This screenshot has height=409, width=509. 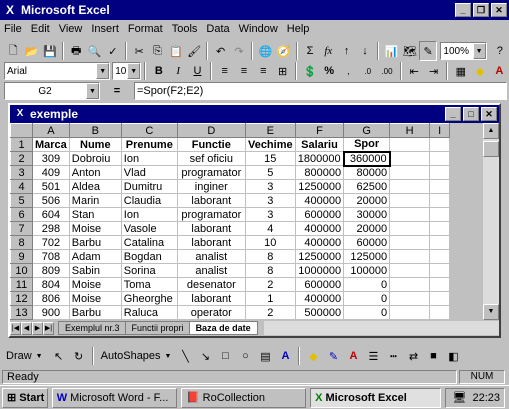 I want to click on bold-button: B, so click(x=158, y=71).